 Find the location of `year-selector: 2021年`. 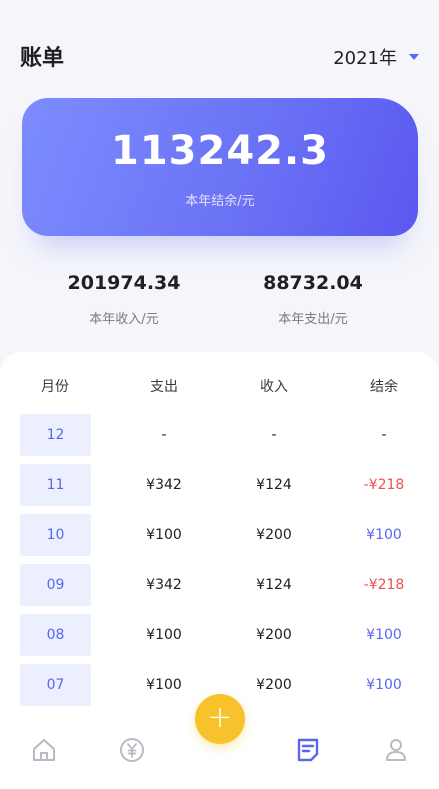

year-selector: 2021年 is located at coordinates (376, 57).